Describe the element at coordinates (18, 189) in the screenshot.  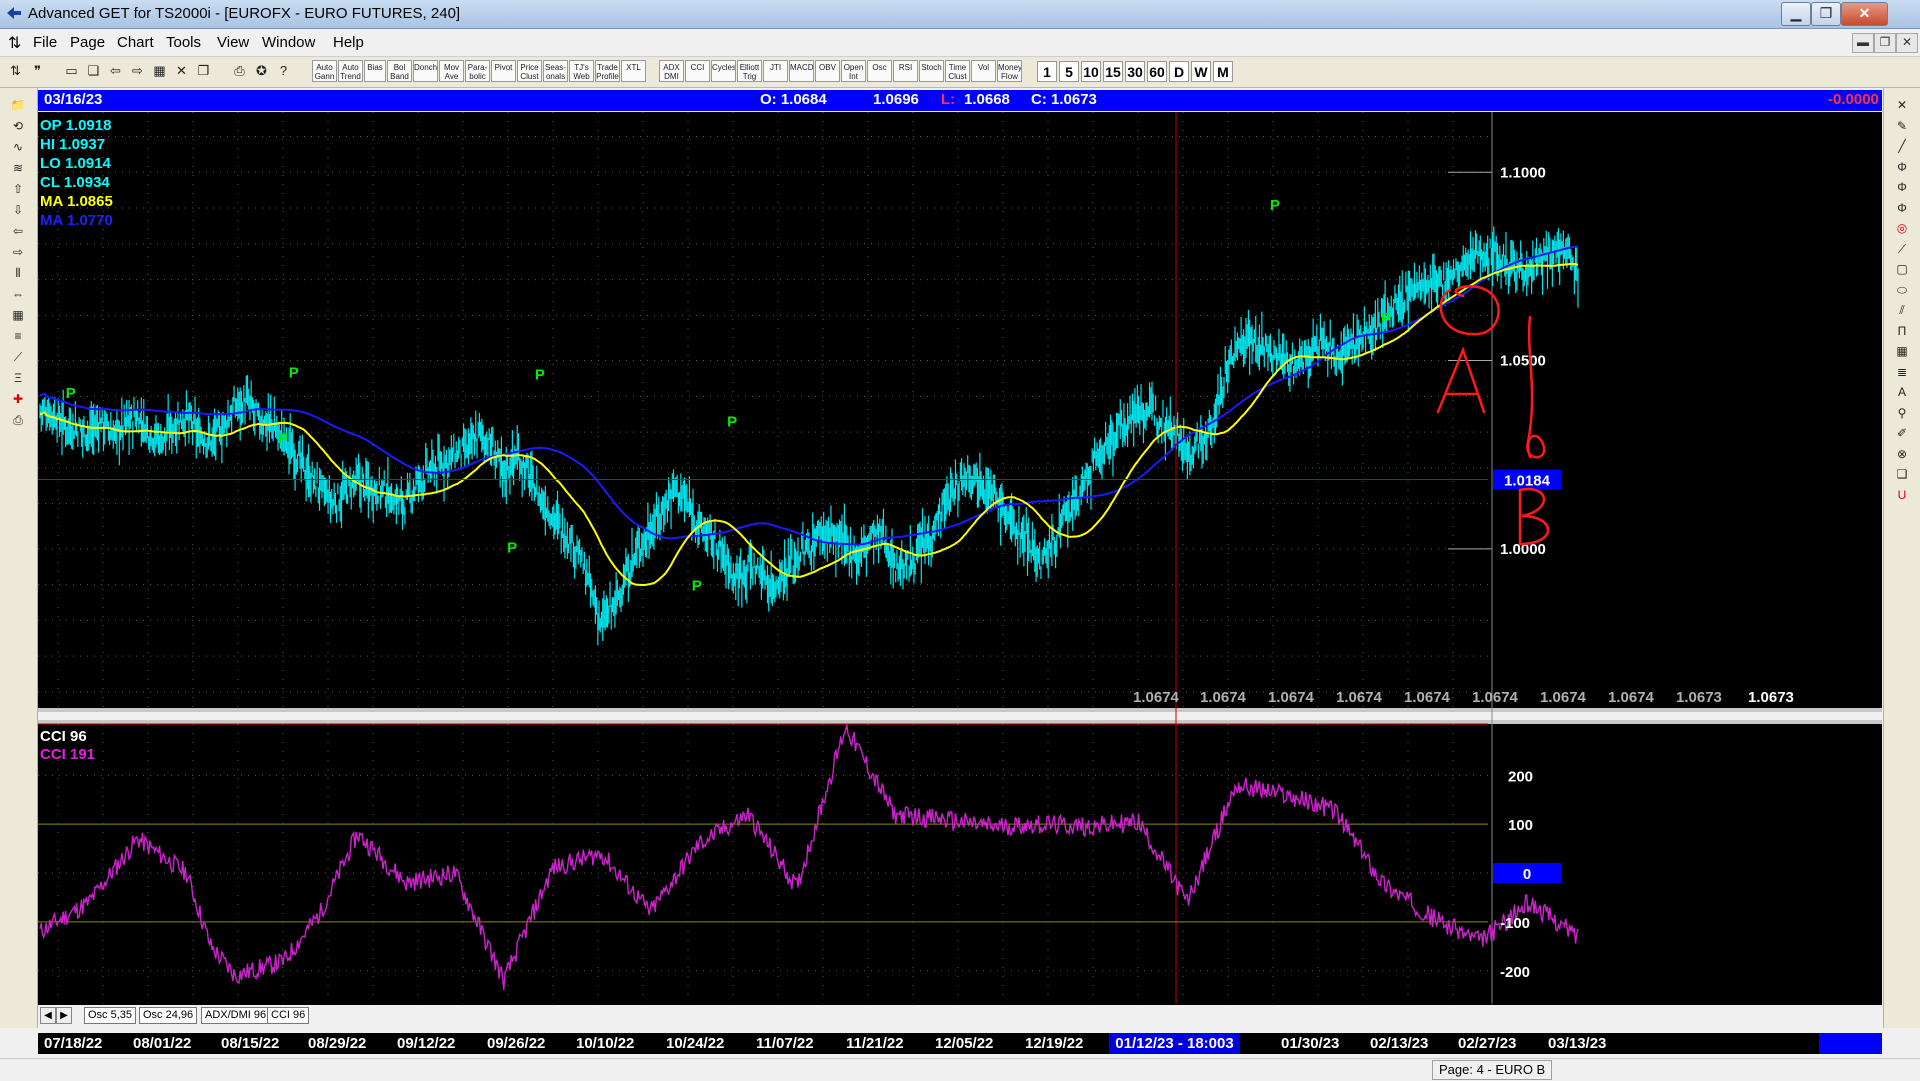
I see `up-arrow-icon: ⇧` at that location.